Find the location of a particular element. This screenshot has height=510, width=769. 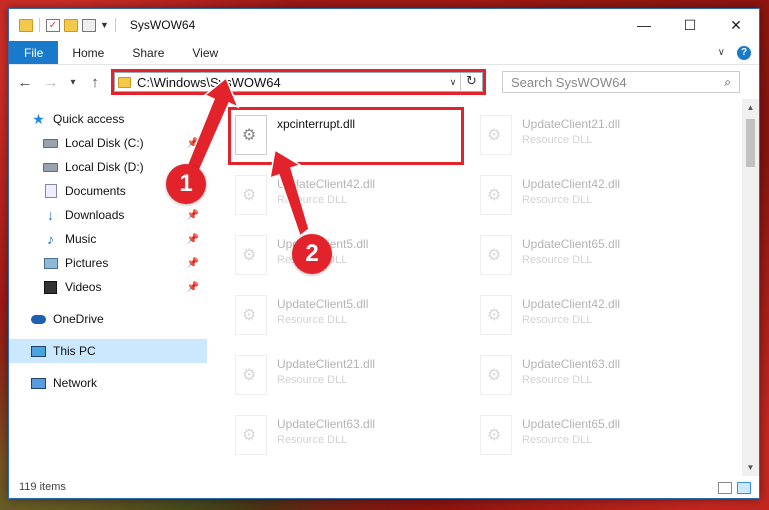

downloads-icon: ↓ is located at coordinates (50, 215).